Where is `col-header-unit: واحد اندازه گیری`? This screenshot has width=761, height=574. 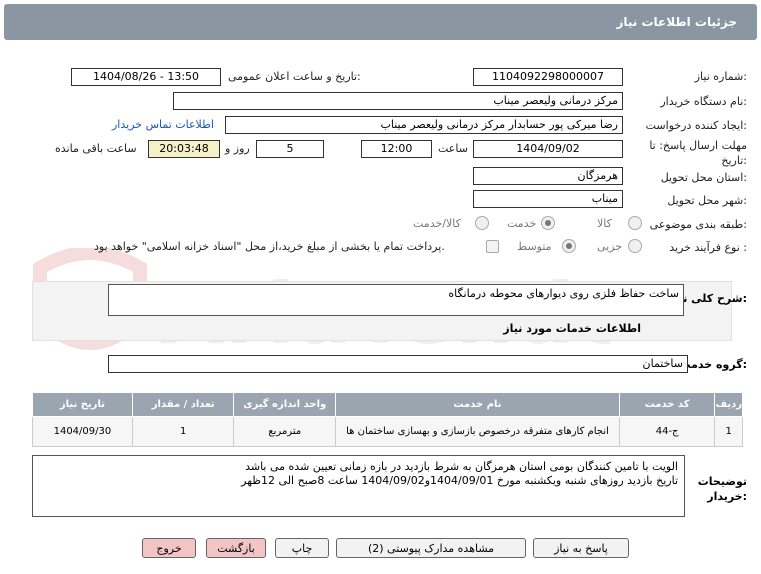
col-header-unit: واحد اندازه گیری is located at coordinates (285, 404).